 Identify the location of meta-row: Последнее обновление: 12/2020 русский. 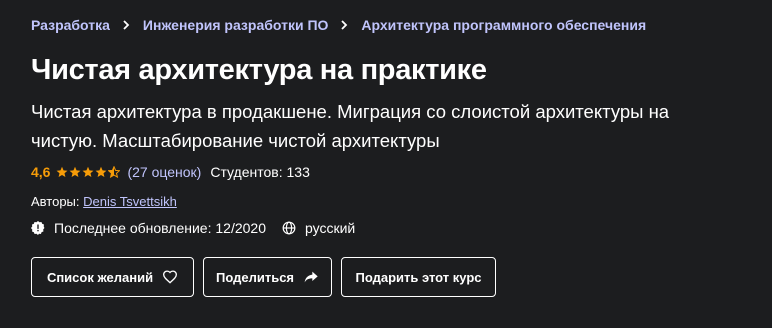
(193, 228).